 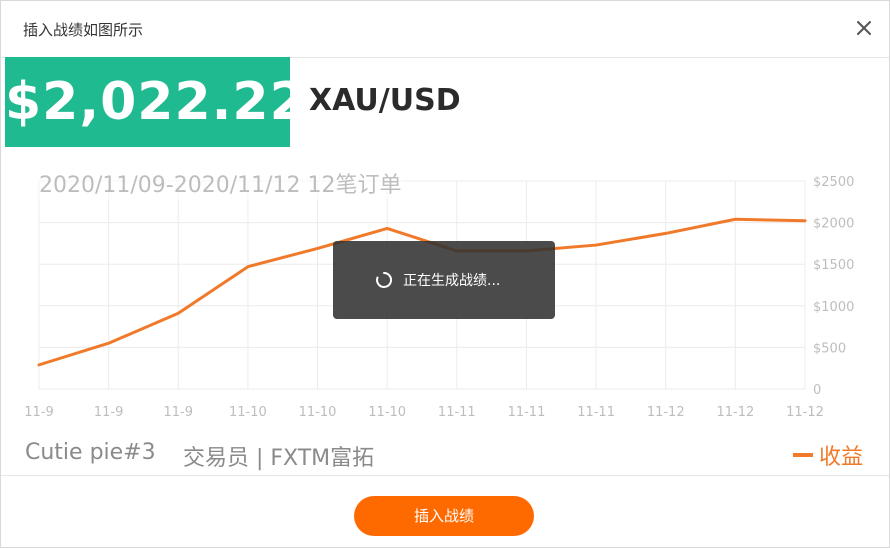 What do you see at coordinates (817, 390) in the screenshot?
I see `y-tick-label: 0` at bounding box center [817, 390].